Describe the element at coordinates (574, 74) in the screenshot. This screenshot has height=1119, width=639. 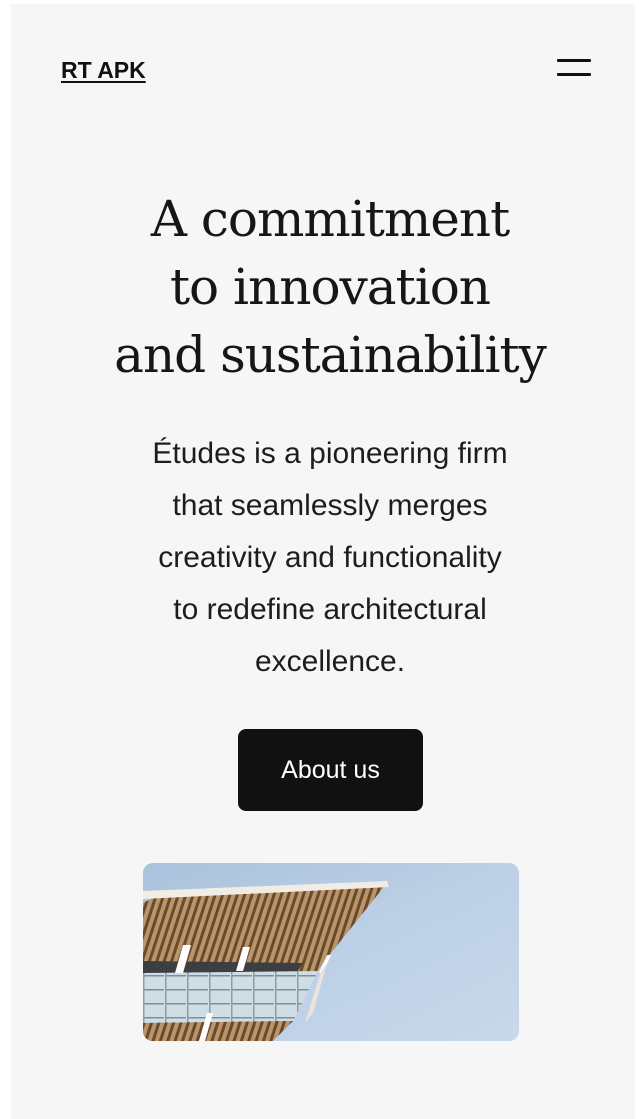
I see `menu-bar-bottom` at that location.